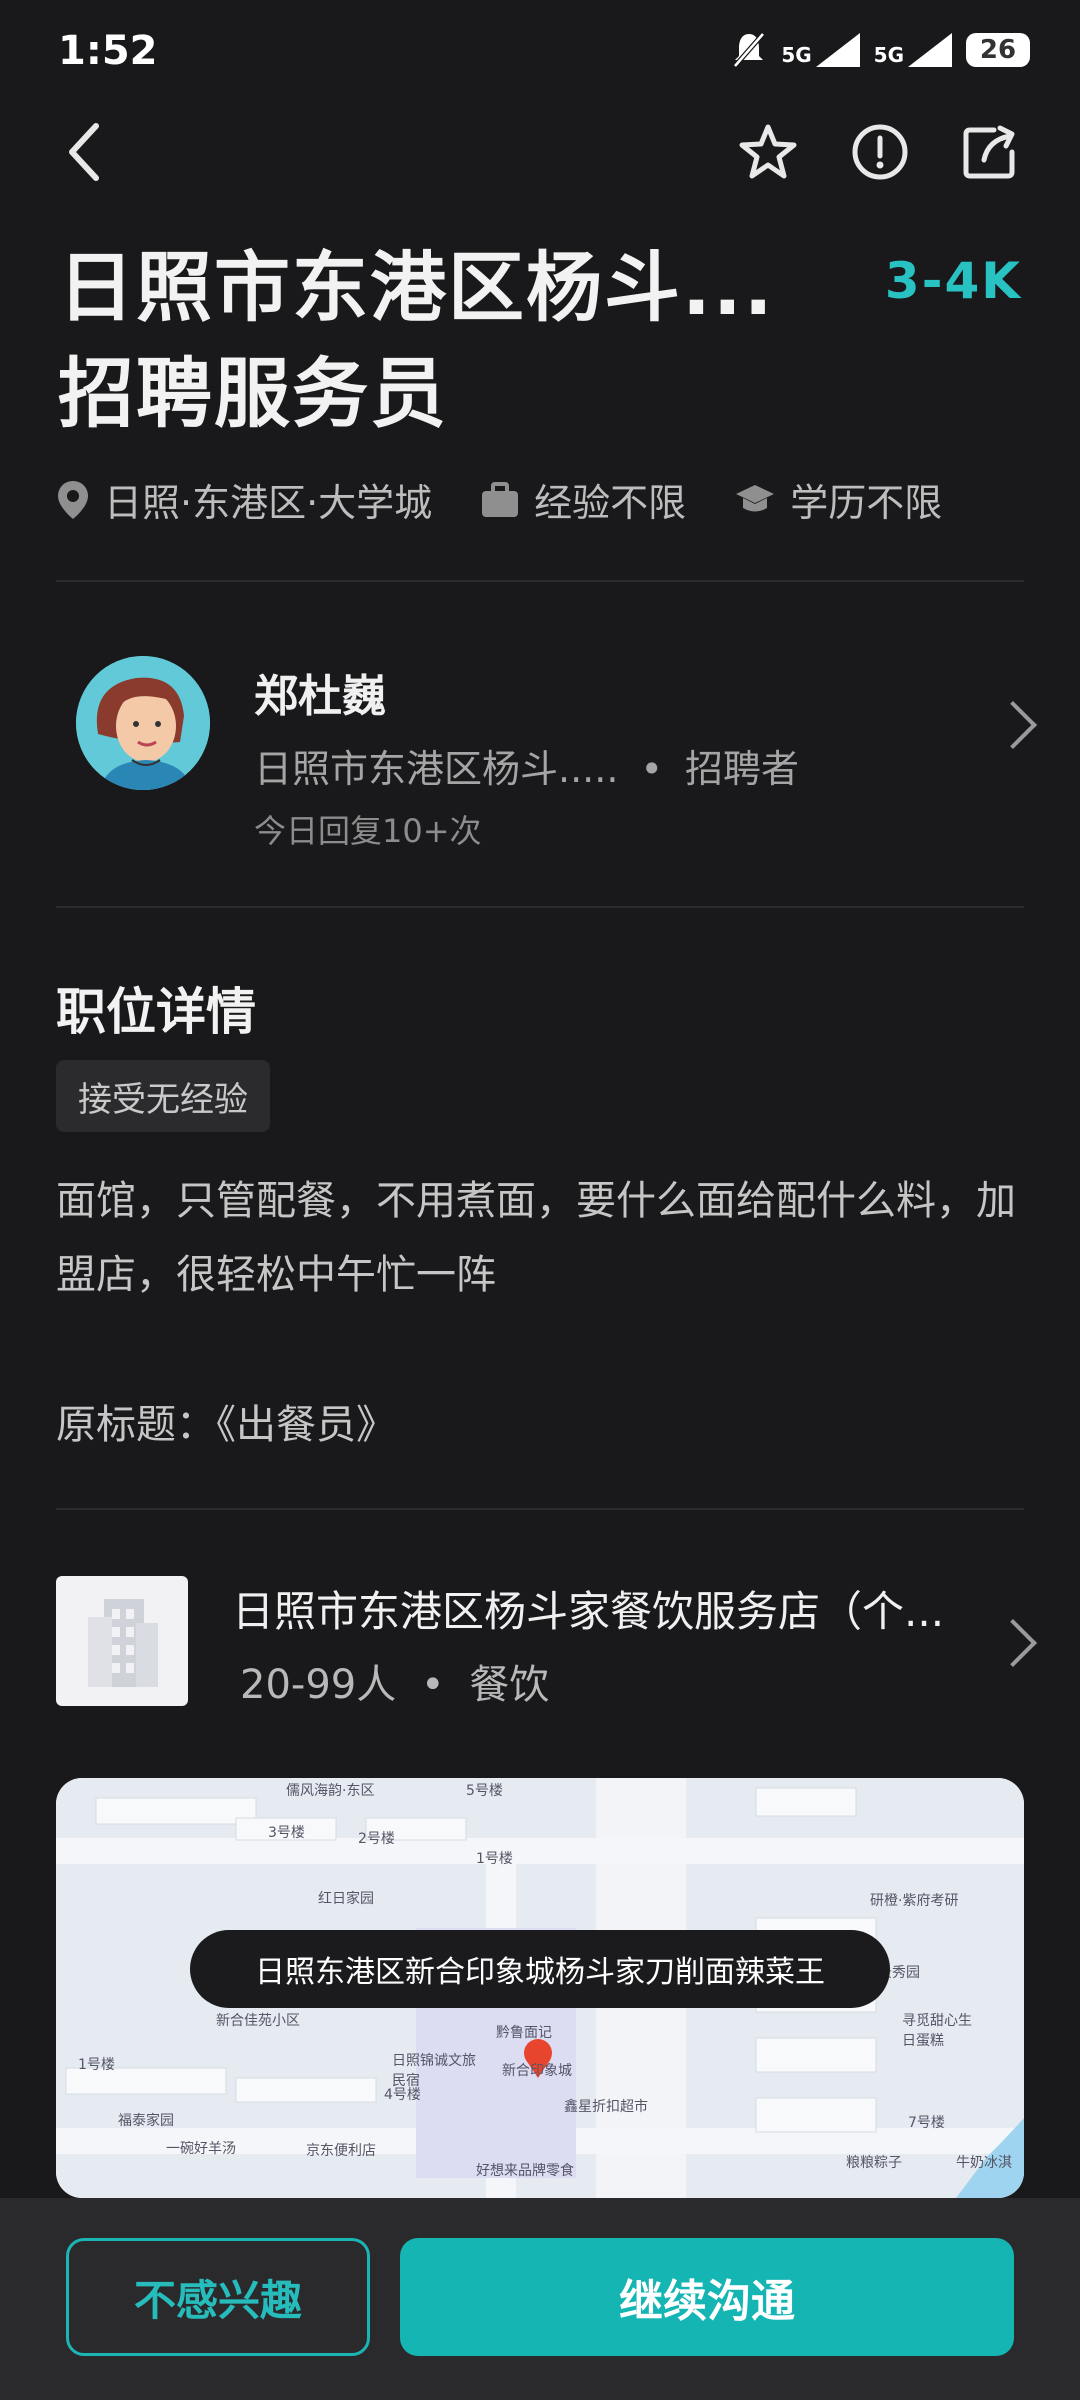 Image resolution: width=1080 pixels, height=2400 pixels. I want to click on briefcase-icon, so click(500, 499).